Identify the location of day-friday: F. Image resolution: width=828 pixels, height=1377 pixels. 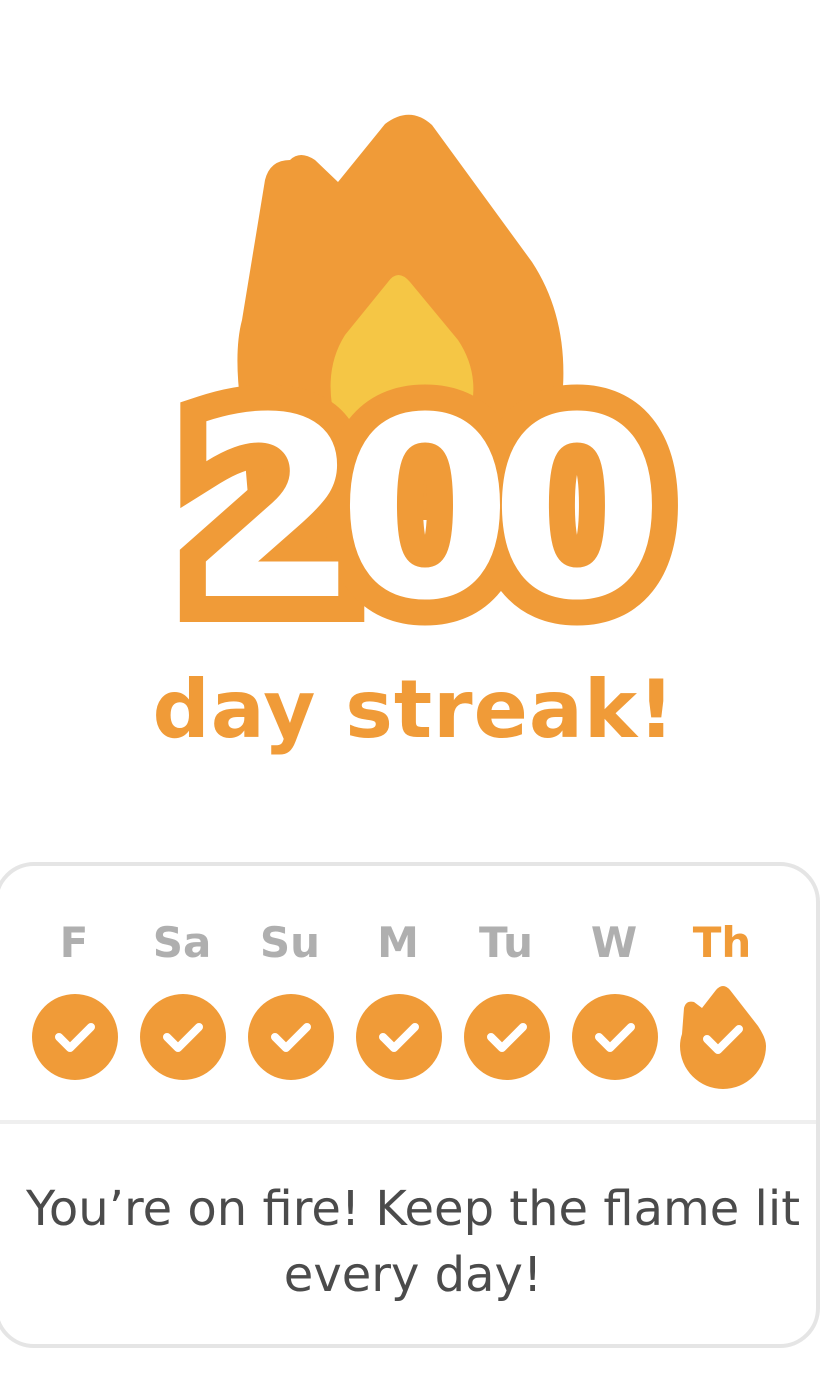
(74, 994).